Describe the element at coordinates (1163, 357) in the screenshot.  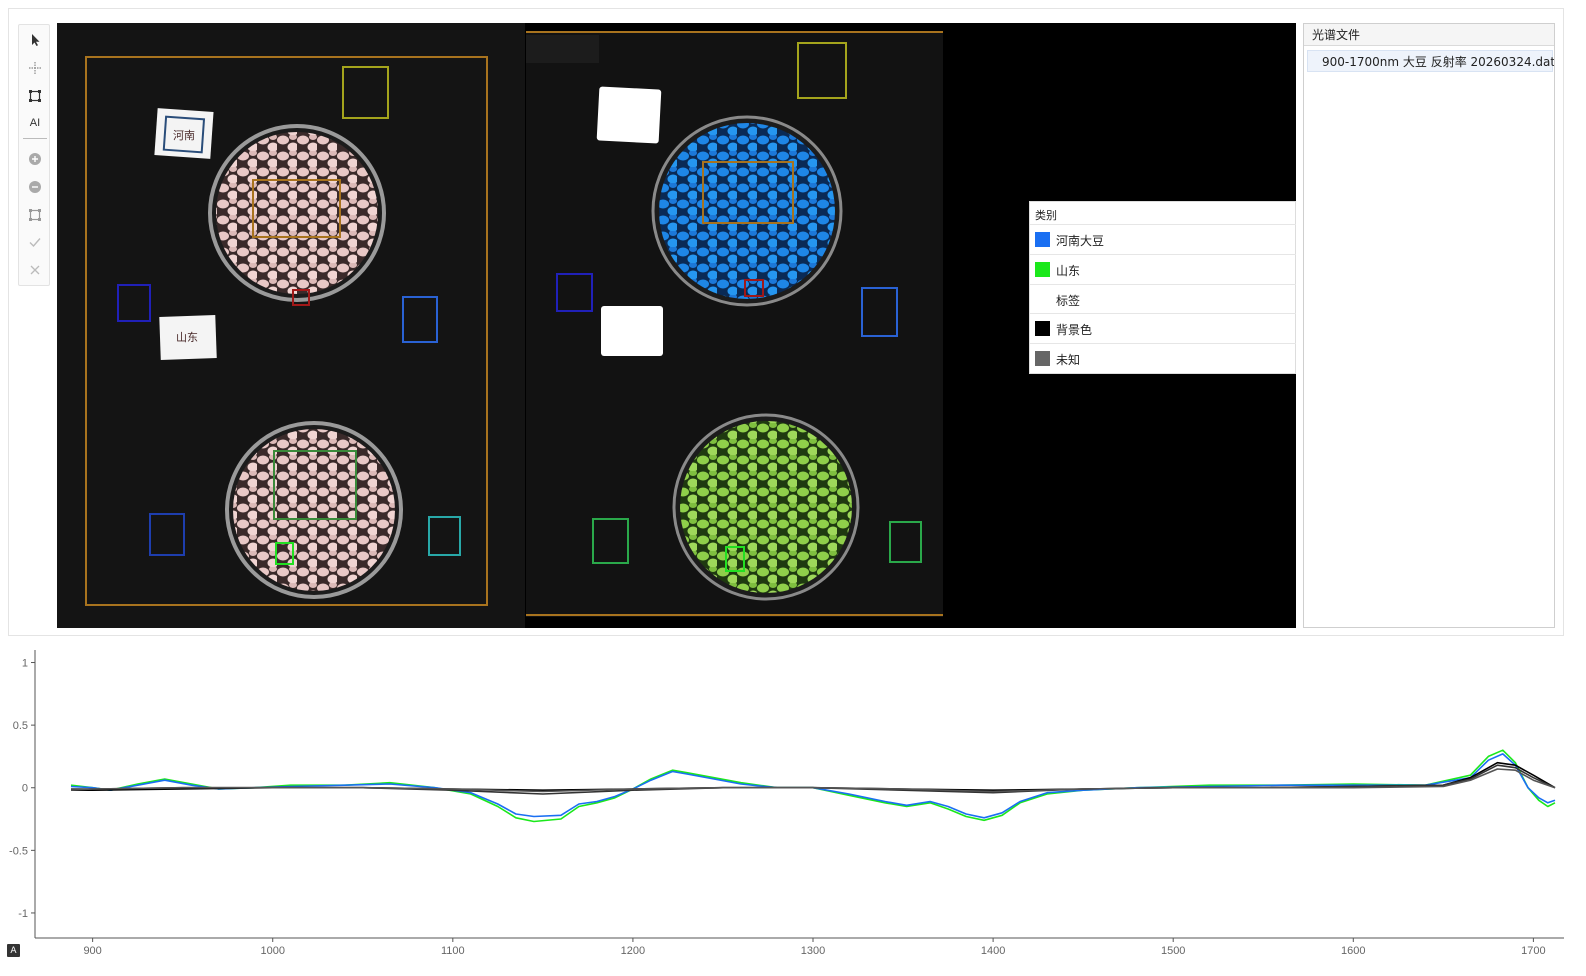
I see `legend-item-unknown: 未知` at that location.